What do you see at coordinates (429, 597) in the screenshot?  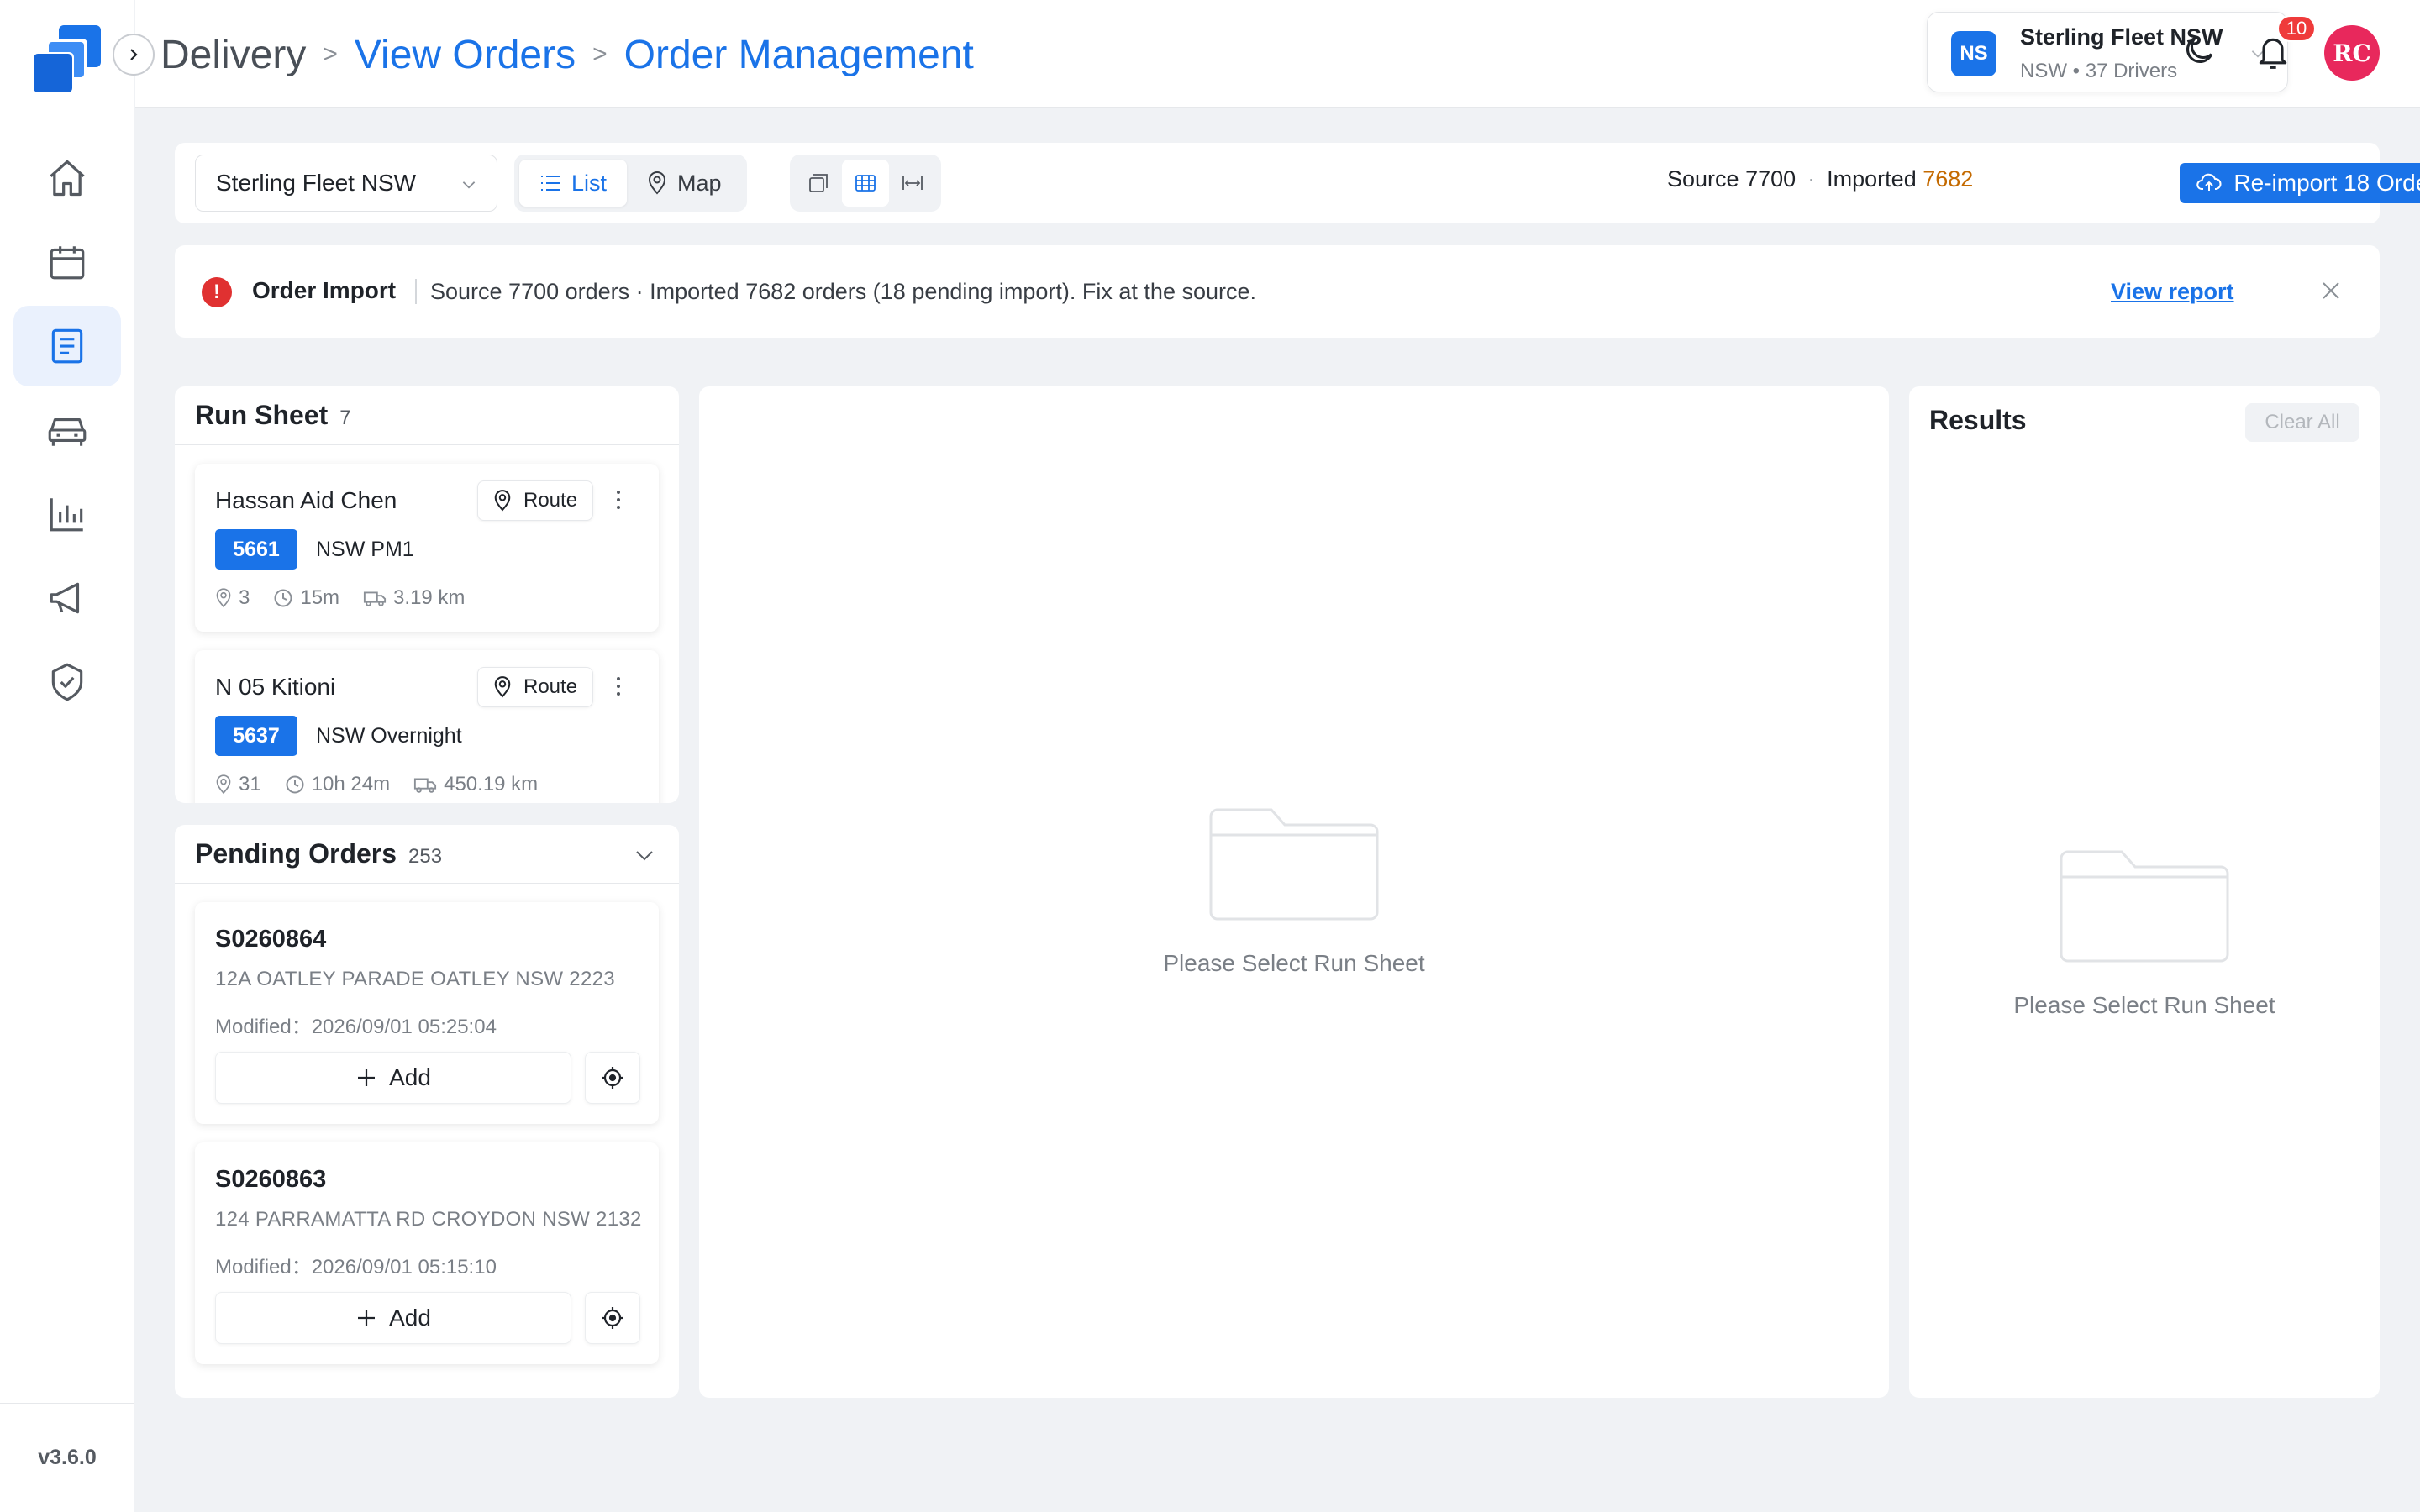 I see `distance: 3.19 km` at bounding box center [429, 597].